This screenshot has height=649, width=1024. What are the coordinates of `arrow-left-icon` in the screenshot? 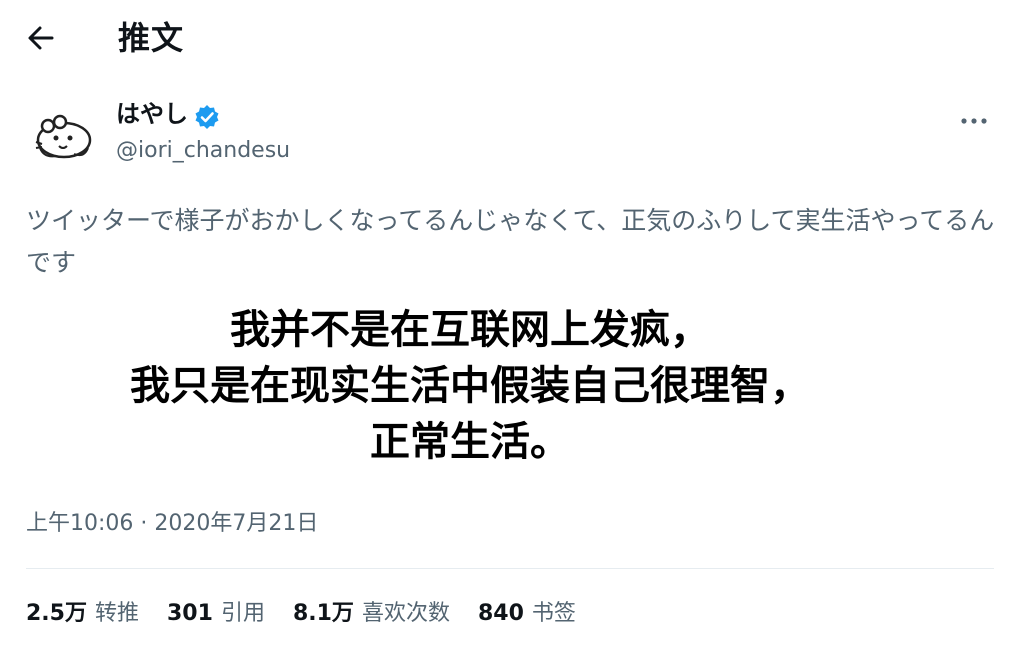 It's located at (41, 38).